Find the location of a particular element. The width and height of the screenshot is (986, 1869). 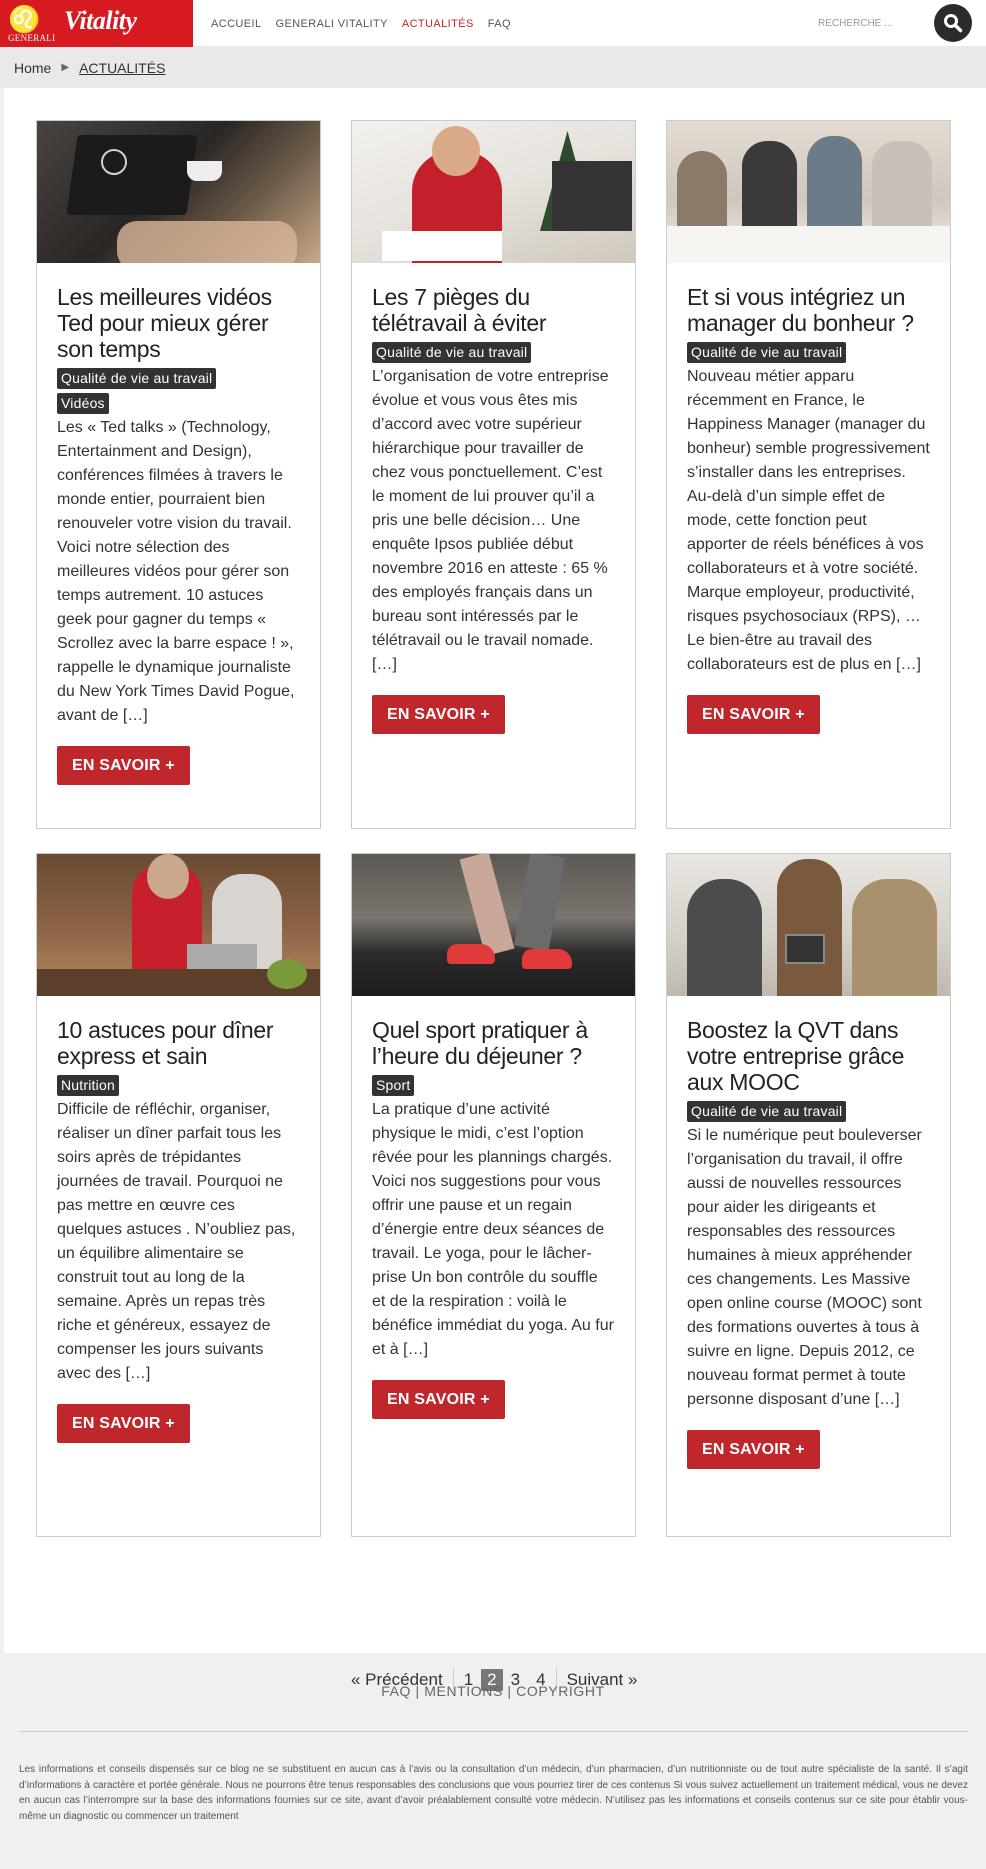

nav-item-accueil: ACCUEIL is located at coordinates (236, 24).